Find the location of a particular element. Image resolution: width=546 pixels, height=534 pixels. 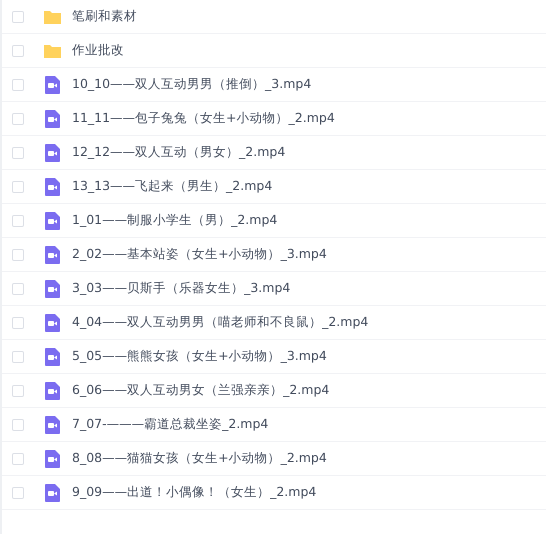

file-row: 8_08——猫猫女孩（女生+小动物）_2.mp4 is located at coordinates (274, 459).